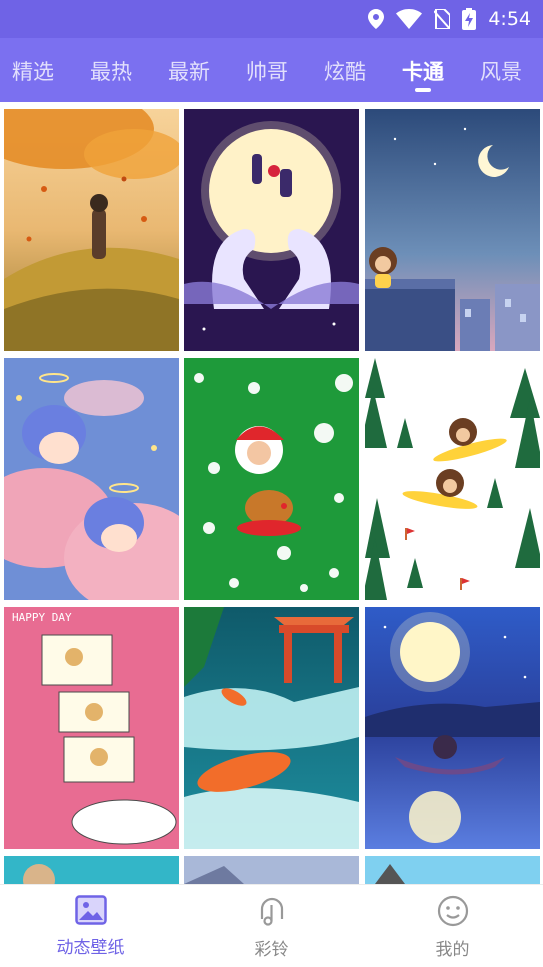 This screenshot has width=543, height=967. What do you see at coordinates (442, 19) in the screenshot?
I see `no-sim-icon` at bounding box center [442, 19].